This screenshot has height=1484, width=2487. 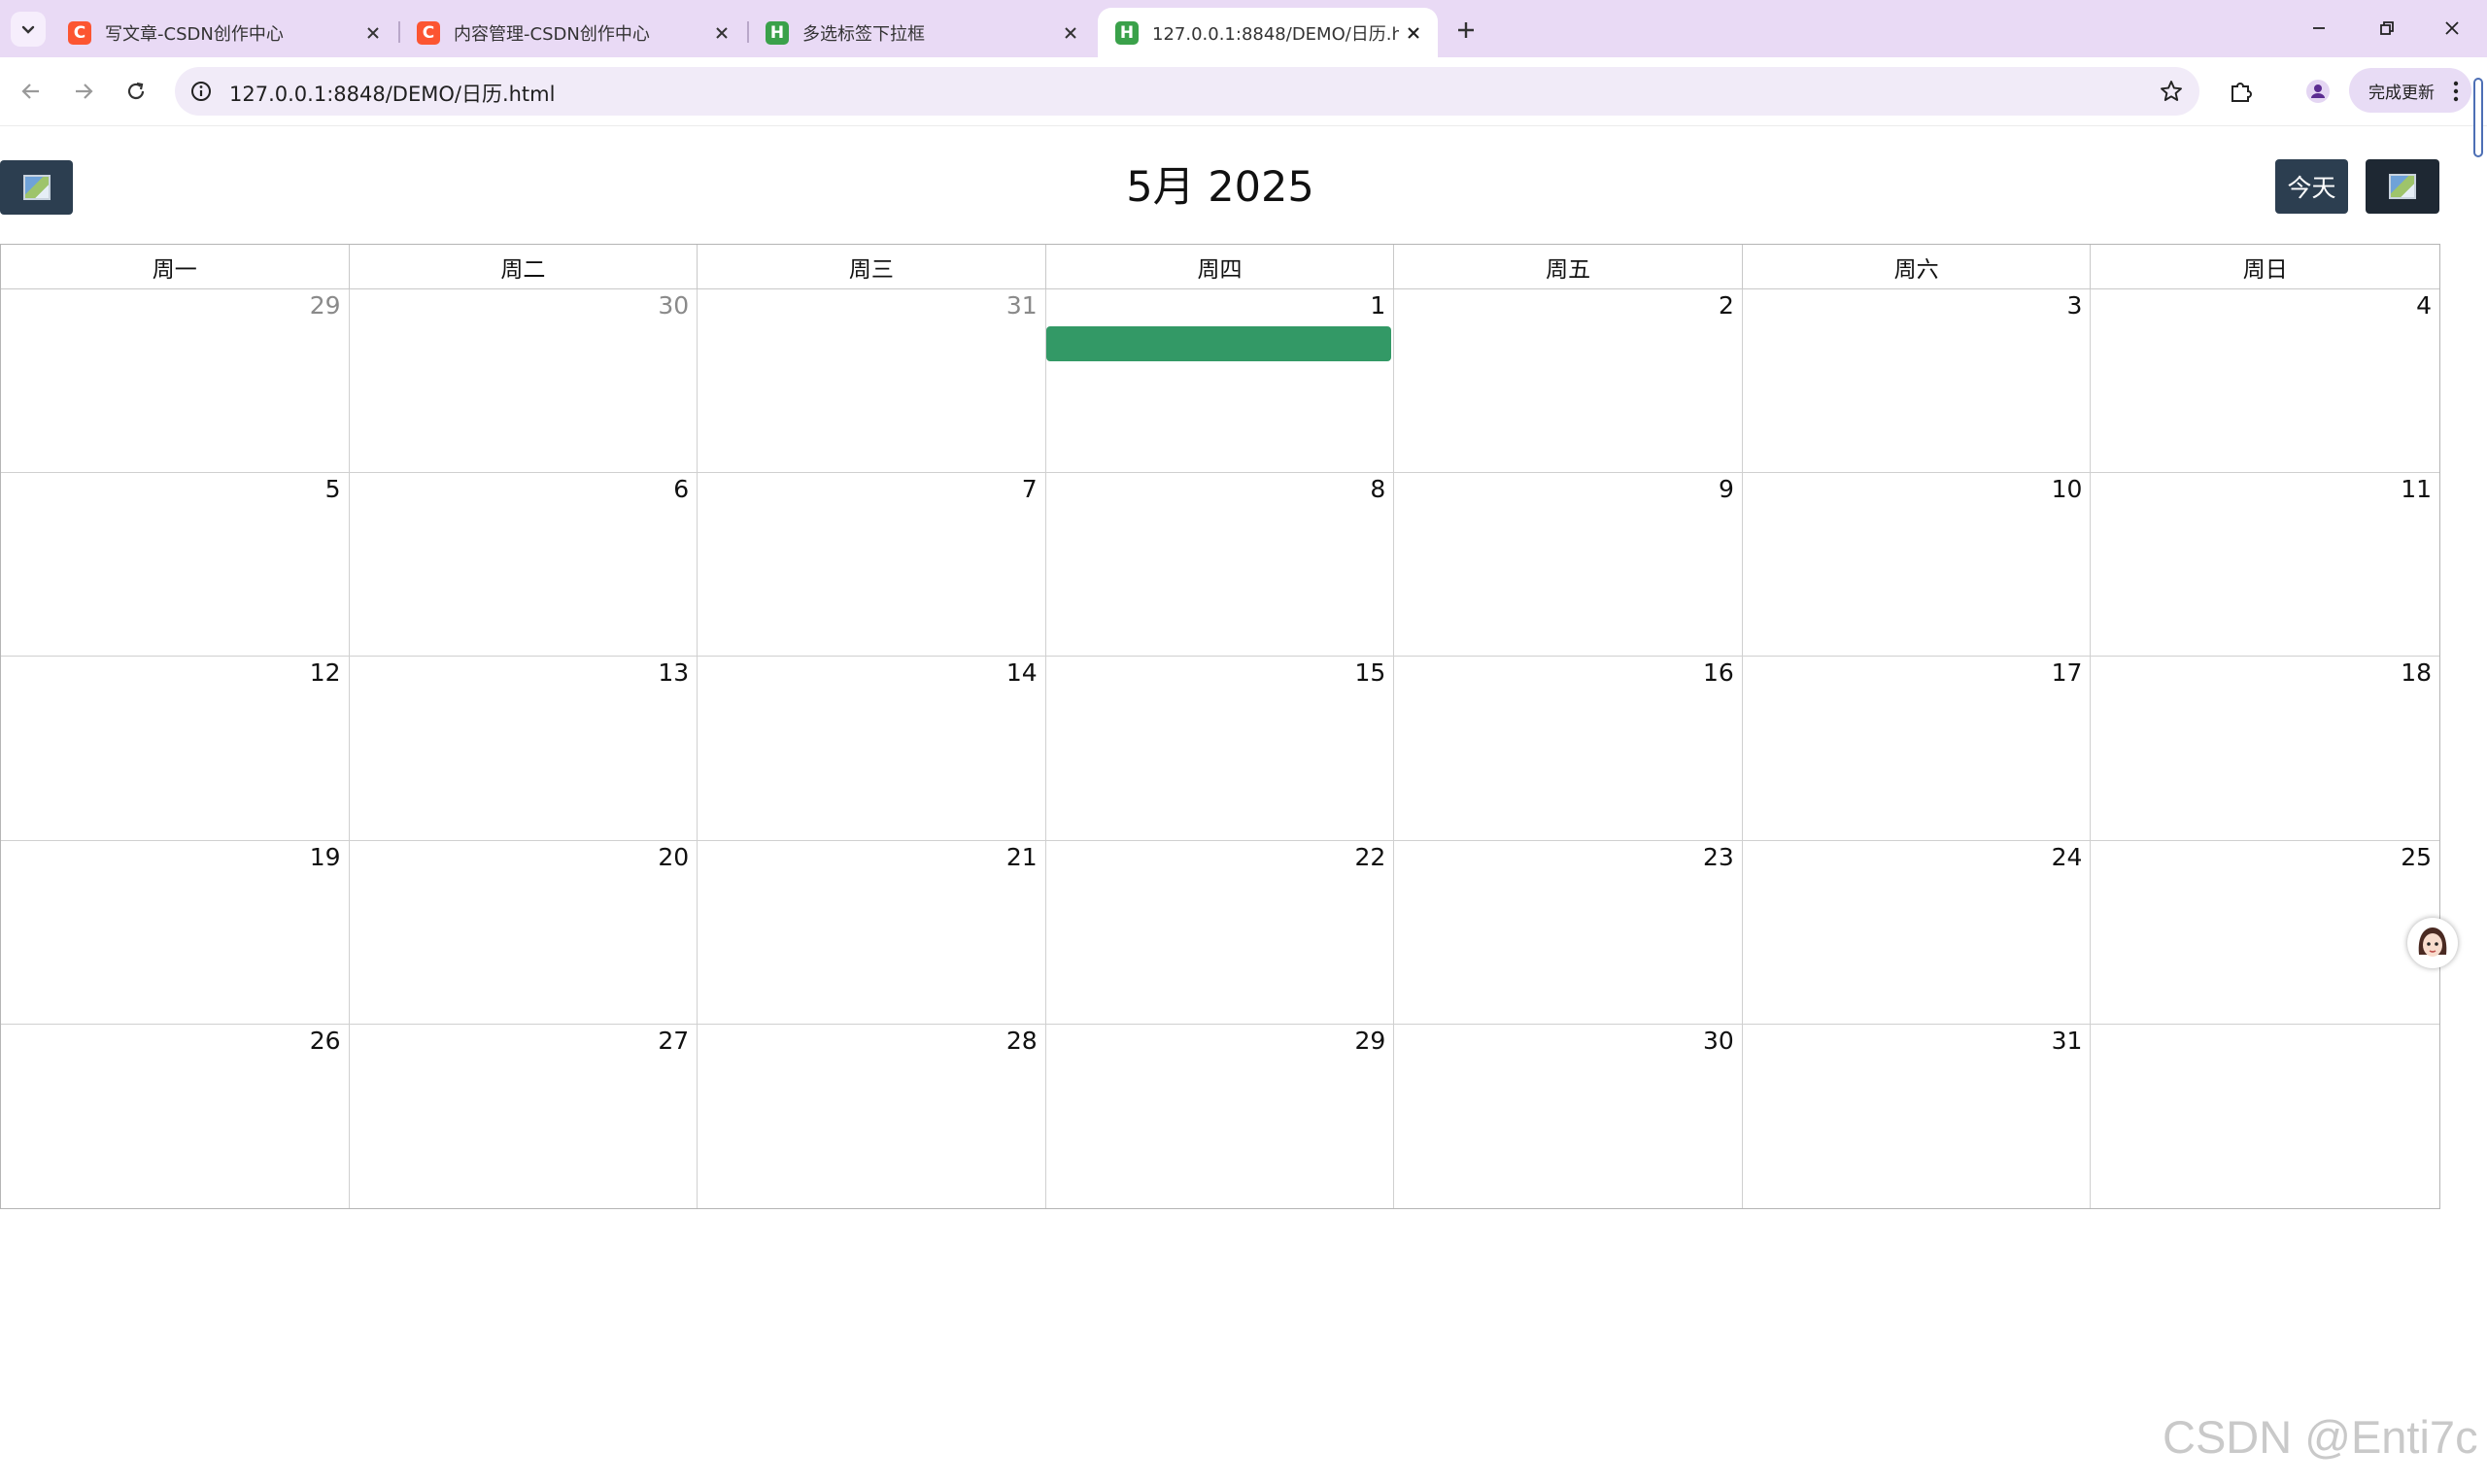 What do you see at coordinates (1917, 381) in the screenshot?
I see `calendar-day-cell: 3` at bounding box center [1917, 381].